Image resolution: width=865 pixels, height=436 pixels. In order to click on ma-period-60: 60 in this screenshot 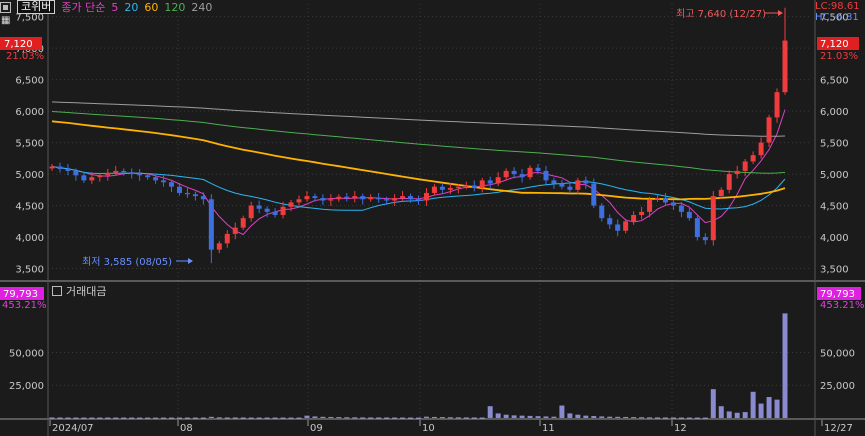, I will do `click(151, 7)`.